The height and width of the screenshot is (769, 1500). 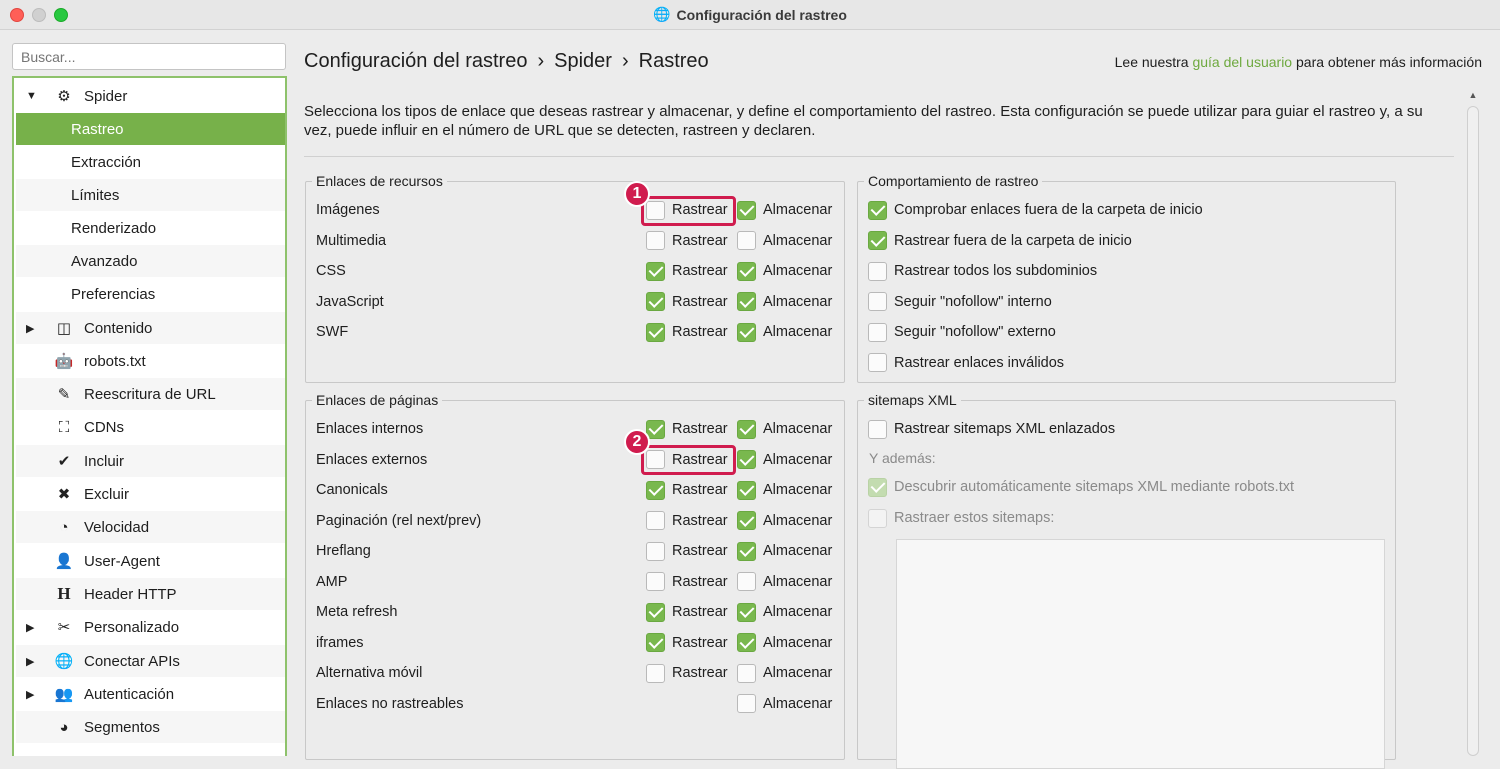 I want to click on crawl-multimedia-checkbox: Rastrear, so click(x=687, y=241).